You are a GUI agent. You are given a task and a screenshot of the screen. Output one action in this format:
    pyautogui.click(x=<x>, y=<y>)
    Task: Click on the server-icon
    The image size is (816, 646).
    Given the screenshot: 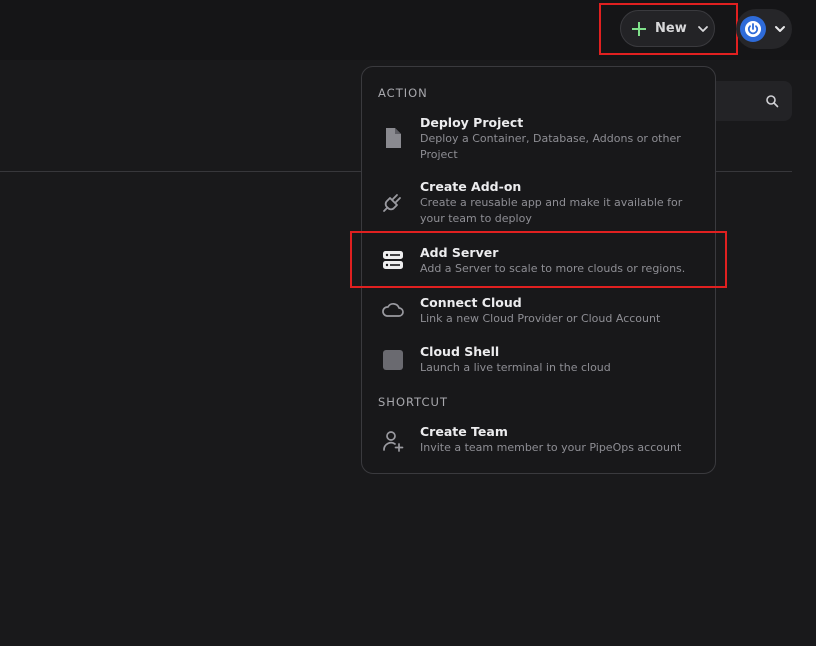 What is the action you would take?
    pyautogui.click(x=393, y=260)
    